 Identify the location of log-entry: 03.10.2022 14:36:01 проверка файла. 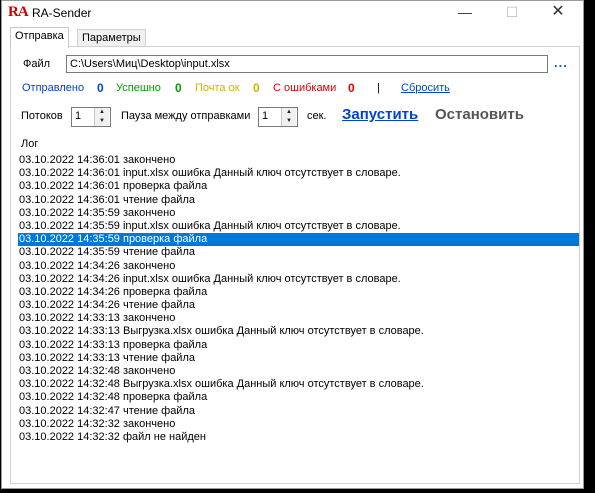
(298, 186).